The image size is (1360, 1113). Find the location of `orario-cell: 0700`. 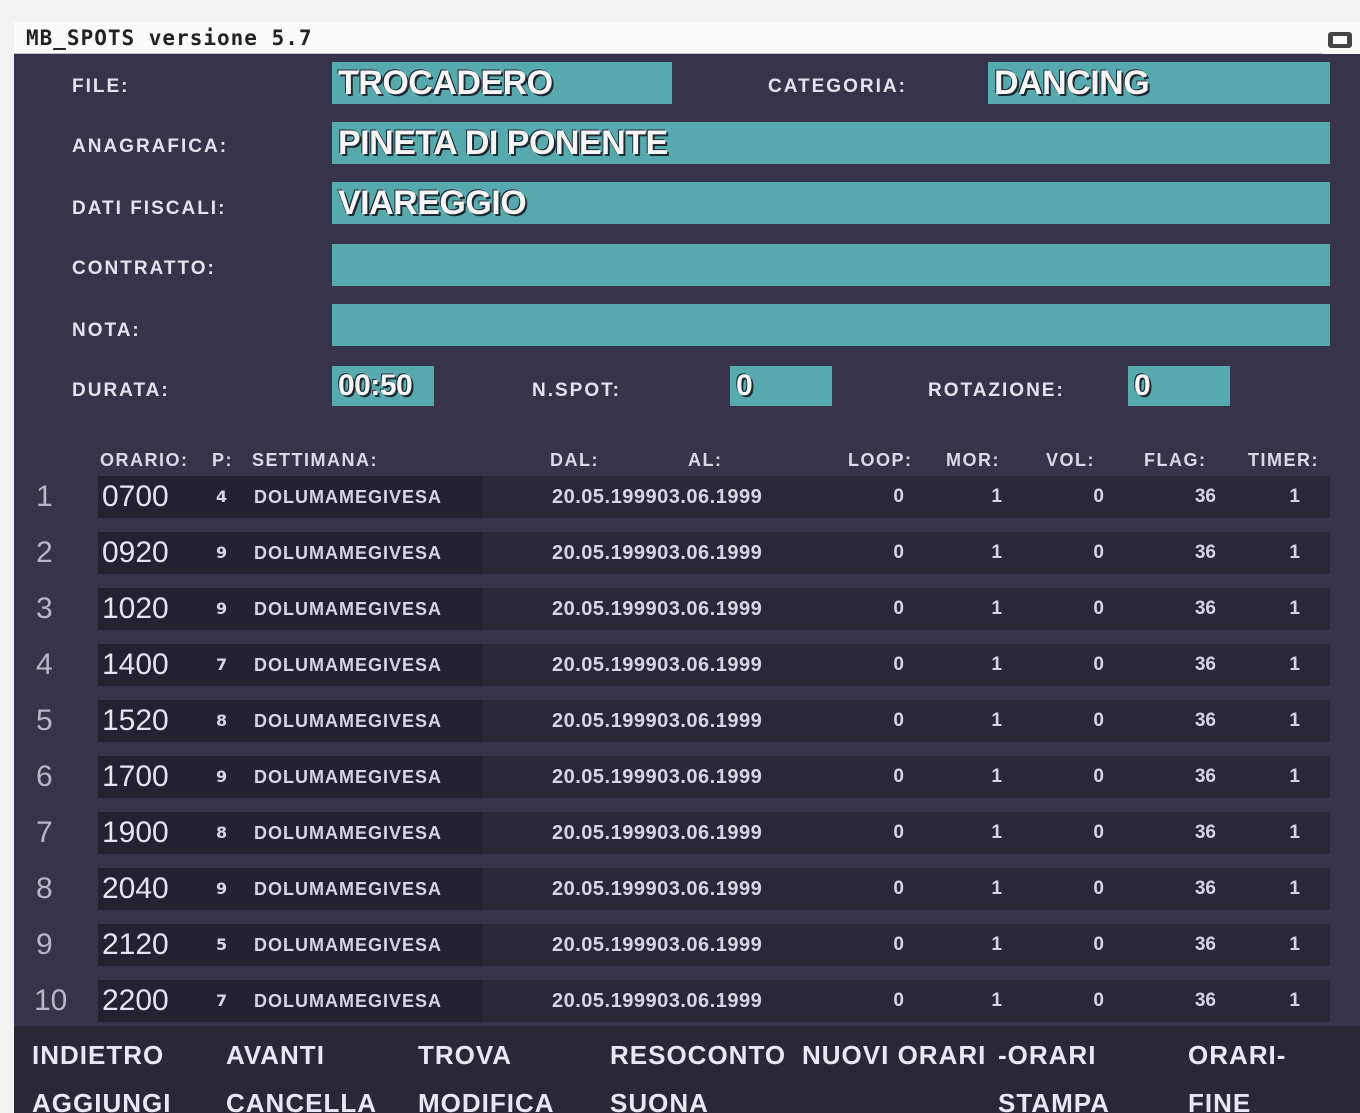

orario-cell: 0700 is located at coordinates (135, 497).